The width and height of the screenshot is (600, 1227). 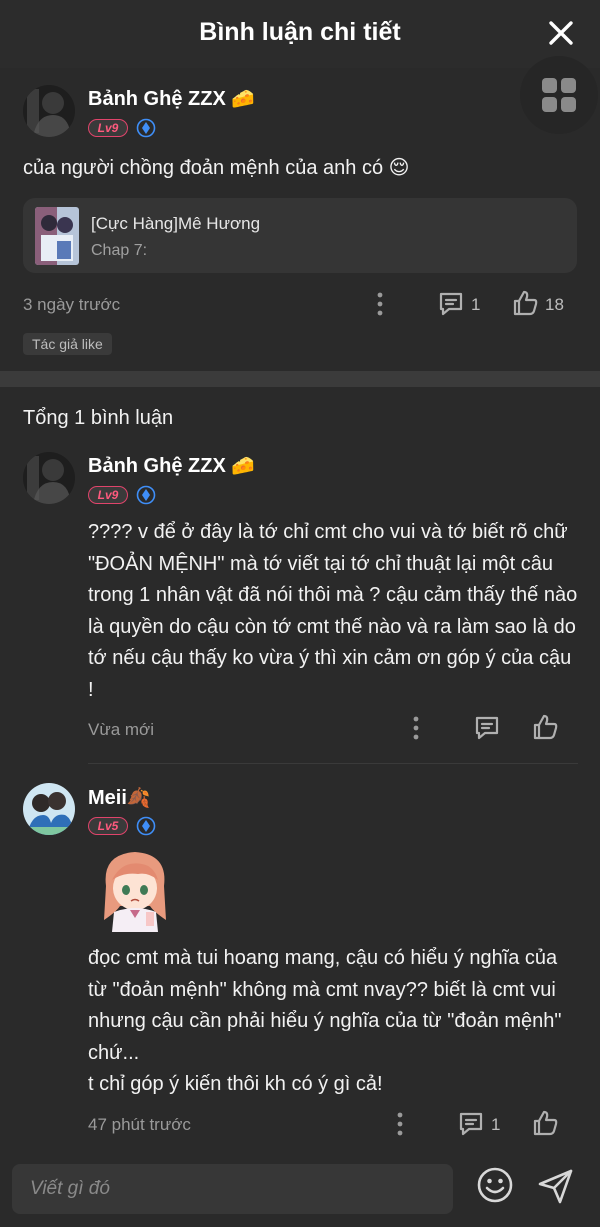 What do you see at coordinates (333, 763) in the screenshot?
I see `reply-separator` at bounding box center [333, 763].